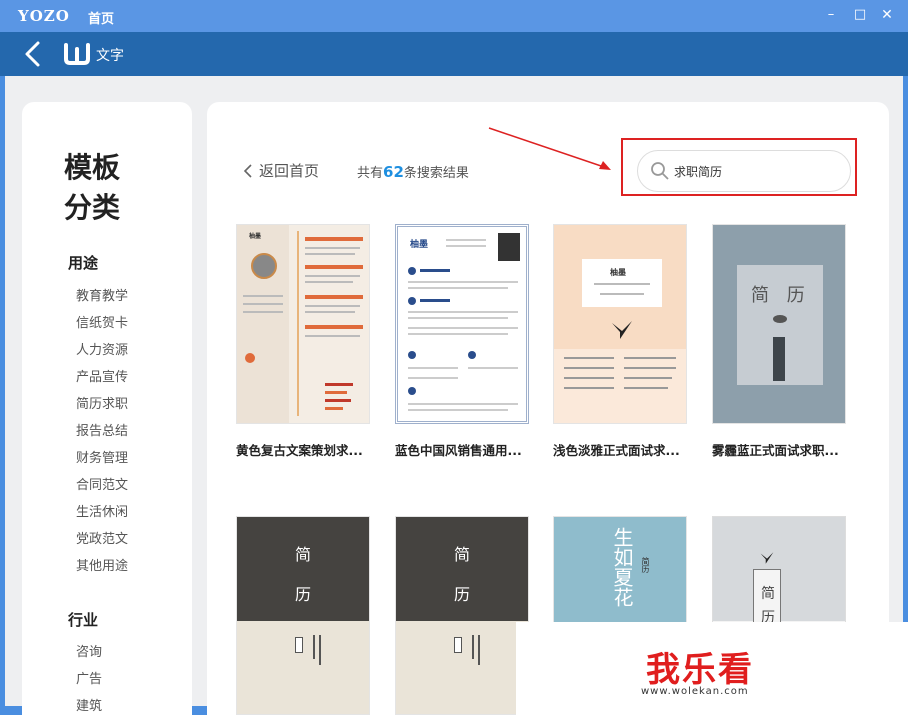 The width and height of the screenshot is (908, 715). I want to click on sidebar-item: 咨询, so click(89, 650).